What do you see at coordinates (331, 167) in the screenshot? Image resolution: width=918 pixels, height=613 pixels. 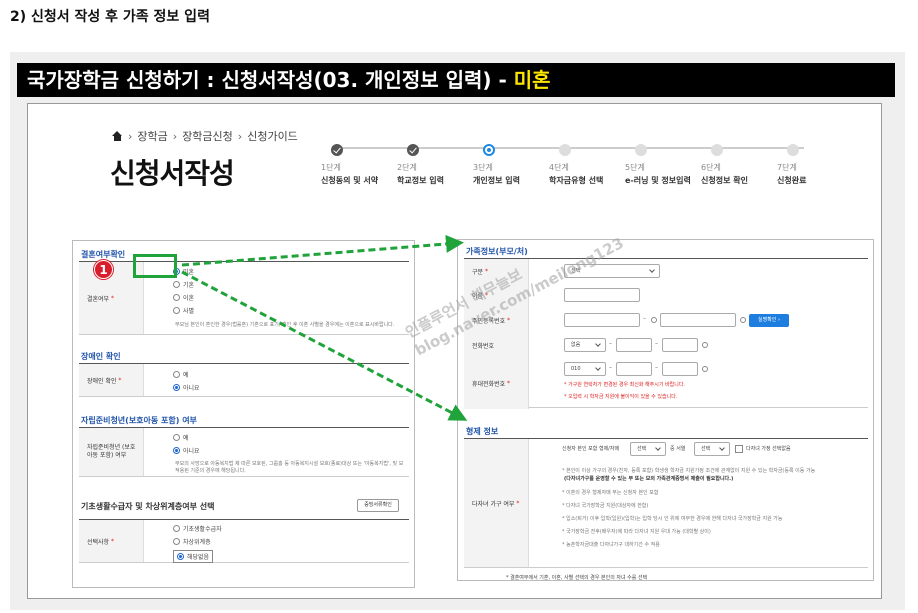 I see `step-number: 1단계` at bounding box center [331, 167].